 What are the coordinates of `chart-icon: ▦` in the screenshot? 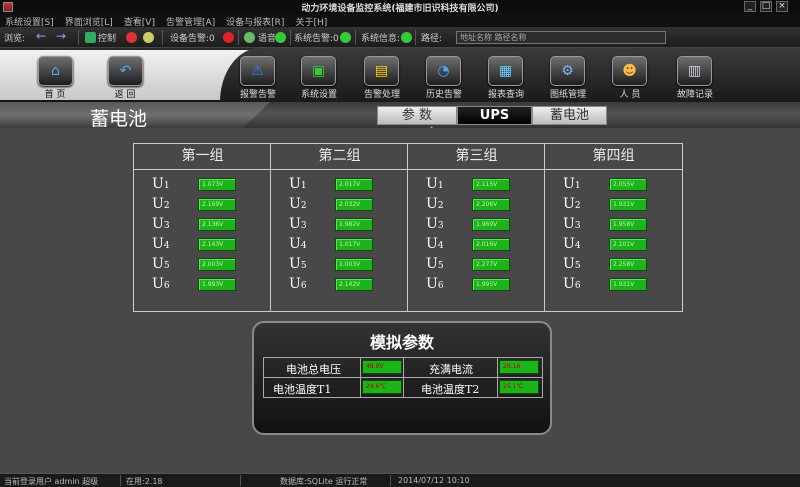 It's located at (505, 71).